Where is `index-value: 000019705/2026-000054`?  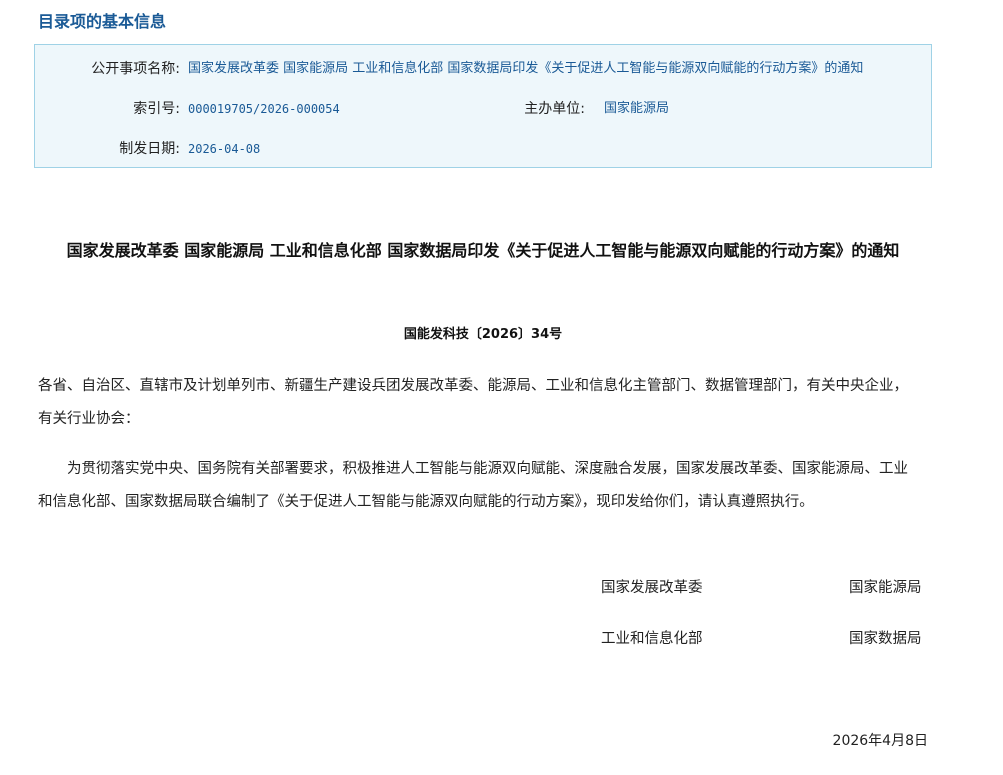
index-value: 000019705/2026-000054 is located at coordinates (264, 109).